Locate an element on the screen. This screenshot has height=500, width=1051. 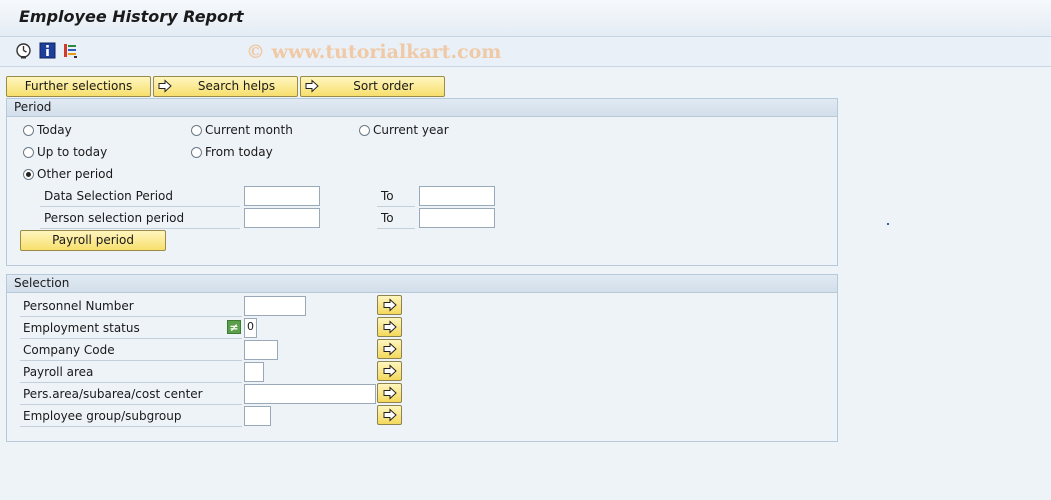
data-selection-to-label: To is located at coordinates (387, 196).